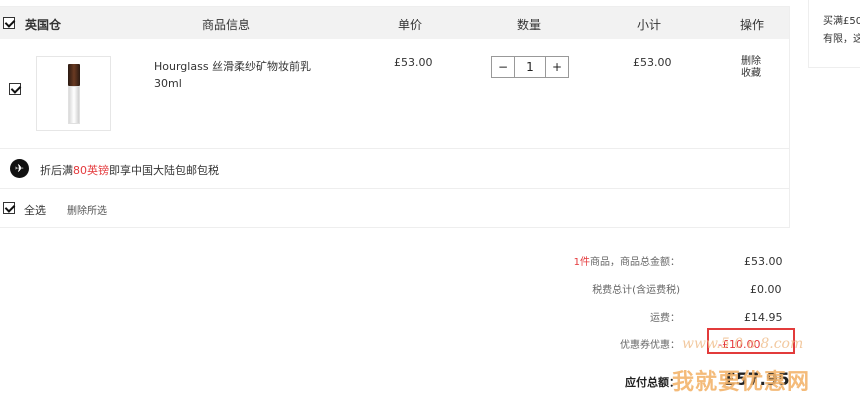 This screenshot has width=860, height=399. What do you see at coordinates (743, 344) in the screenshot?
I see `watermark-url: www.5 0 o 8.com` at bounding box center [743, 344].